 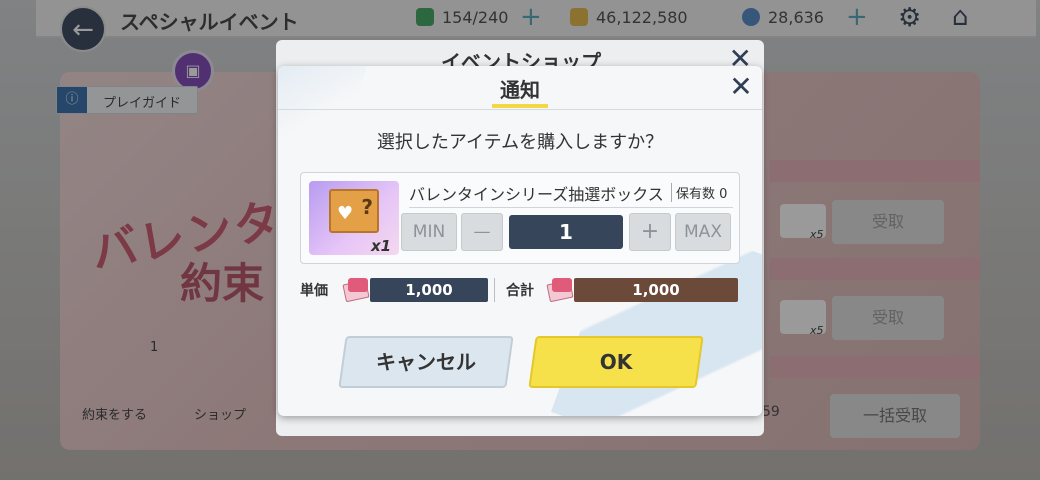 I want to click on title-underline, so click(x=520, y=106).